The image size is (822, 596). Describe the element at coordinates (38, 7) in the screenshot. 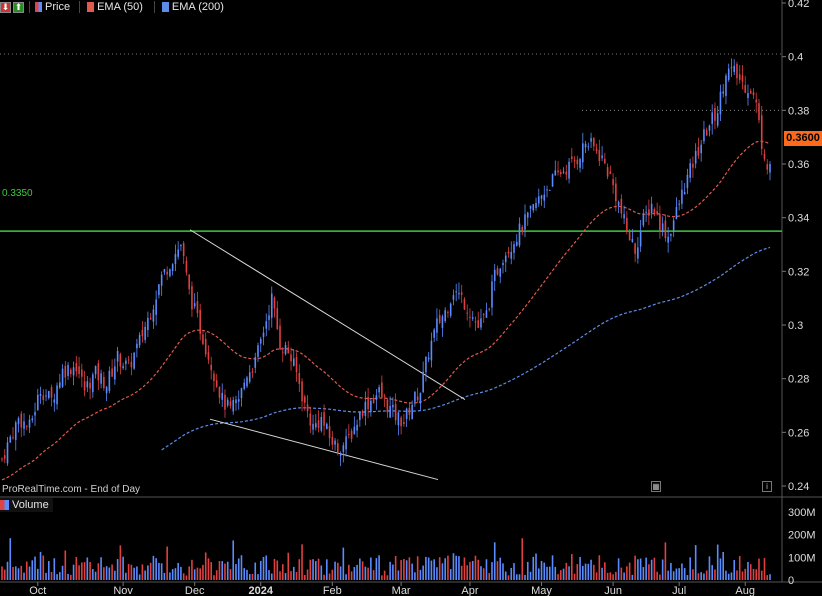

I see `price-swatch` at that location.